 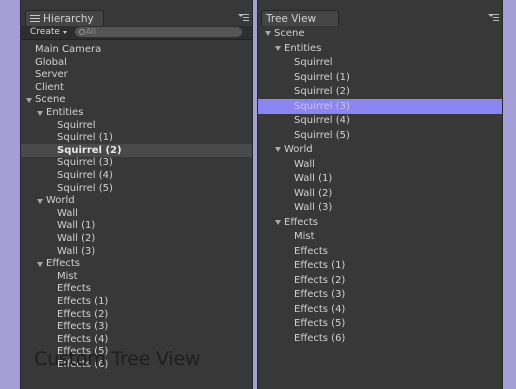 What do you see at coordinates (51, 62) in the screenshot?
I see `tree-node-label: Global` at bounding box center [51, 62].